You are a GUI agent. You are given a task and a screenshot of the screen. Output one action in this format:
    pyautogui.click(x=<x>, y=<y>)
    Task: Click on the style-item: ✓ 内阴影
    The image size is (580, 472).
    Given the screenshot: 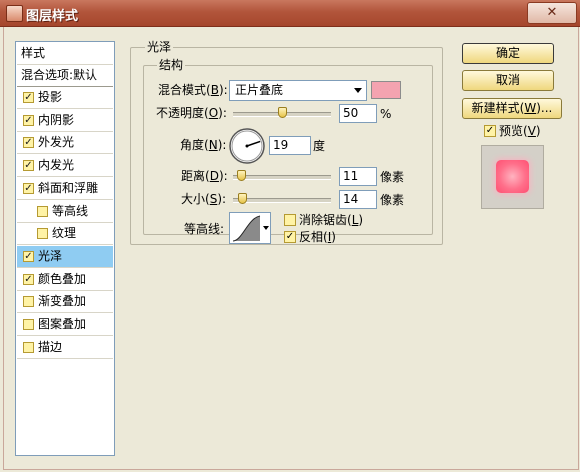 What is the action you would take?
    pyautogui.click(x=65, y=121)
    